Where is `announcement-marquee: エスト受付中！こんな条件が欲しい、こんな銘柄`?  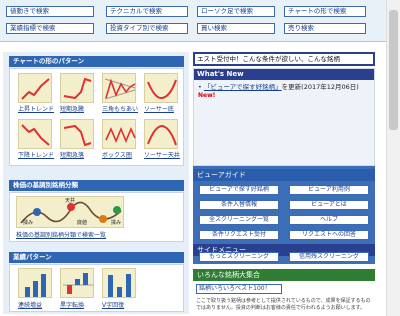 announcement-marquee: エスト受付中！こんな条件が欲しい、こんな銘柄 is located at coordinates (284, 59).